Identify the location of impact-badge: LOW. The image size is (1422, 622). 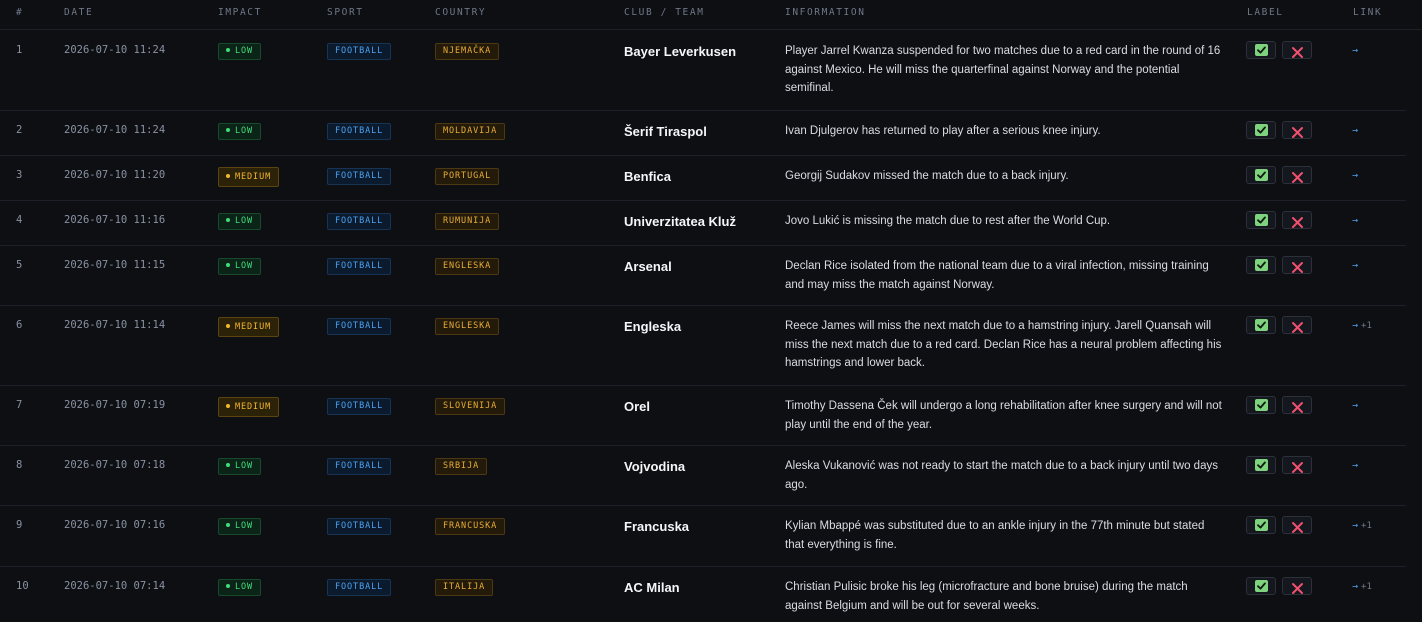
(240, 466).